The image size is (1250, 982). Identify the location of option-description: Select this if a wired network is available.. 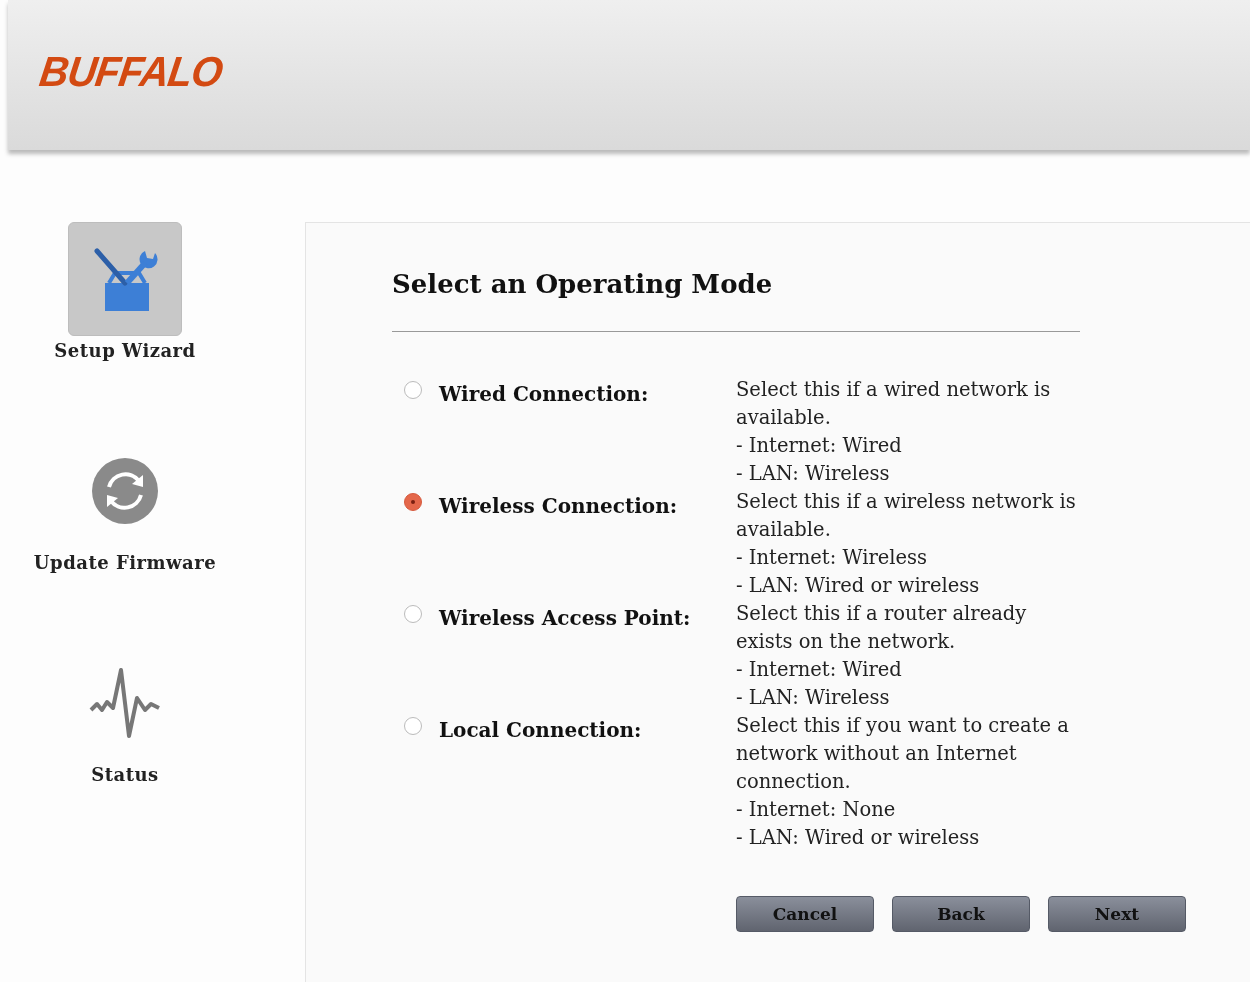
(894, 404).